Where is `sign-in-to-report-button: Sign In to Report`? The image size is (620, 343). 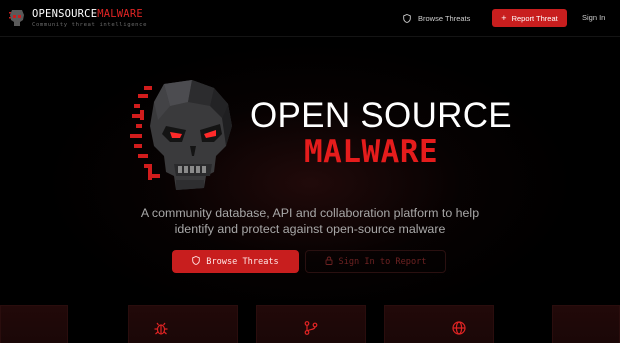
sign-in-to-report-button: Sign In to Report is located at coordinates (375, 261).